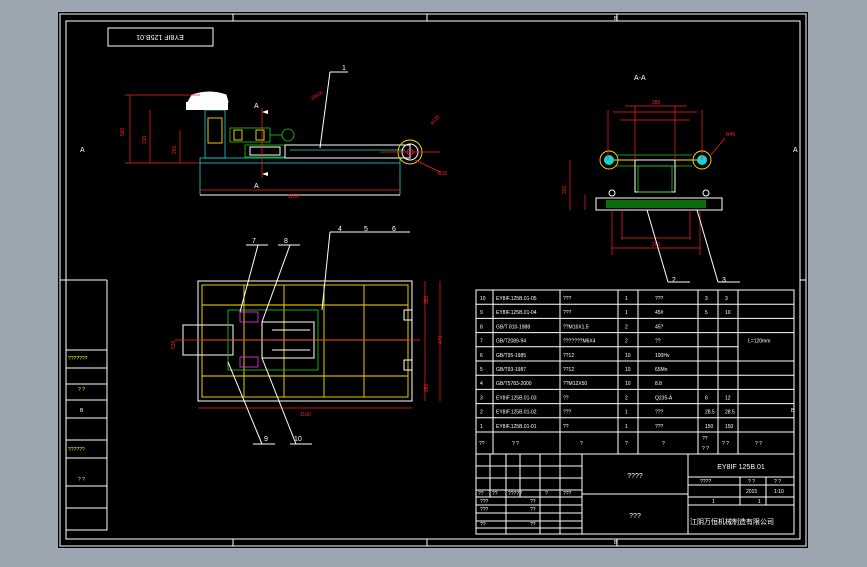  I want to click on code-box-text: EY8IF 125B.01, so click(160, 36).